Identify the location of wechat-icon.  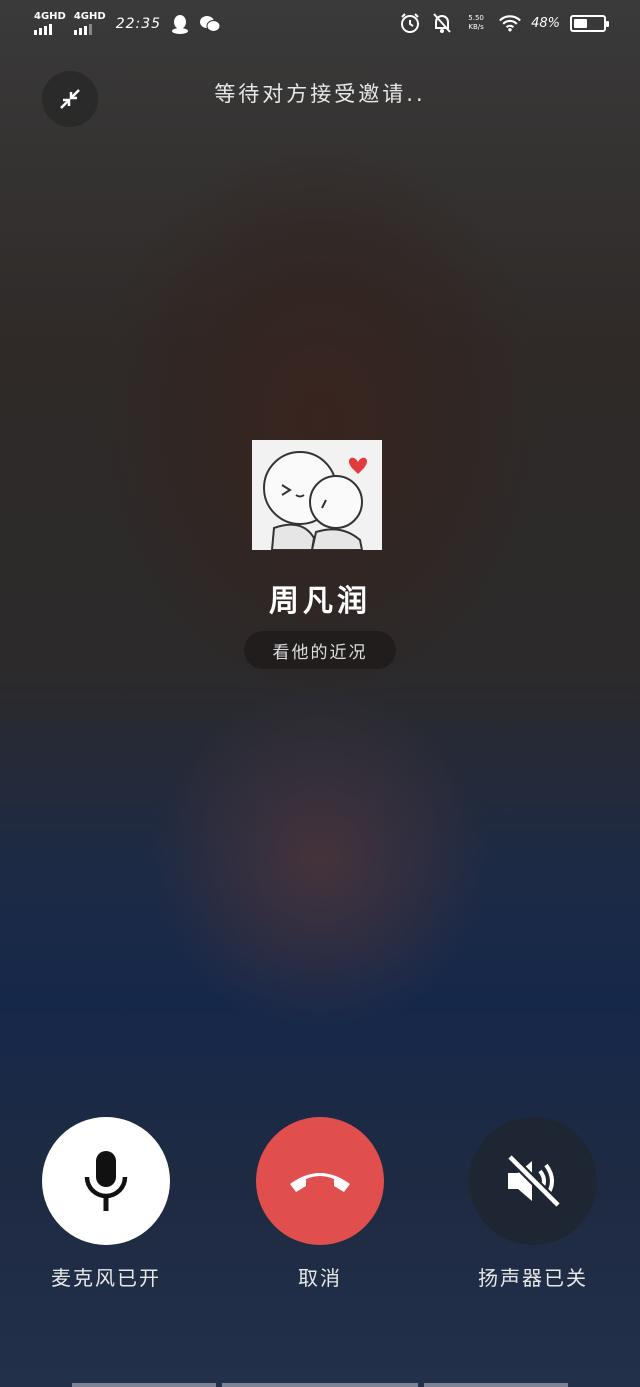
(210, 24).